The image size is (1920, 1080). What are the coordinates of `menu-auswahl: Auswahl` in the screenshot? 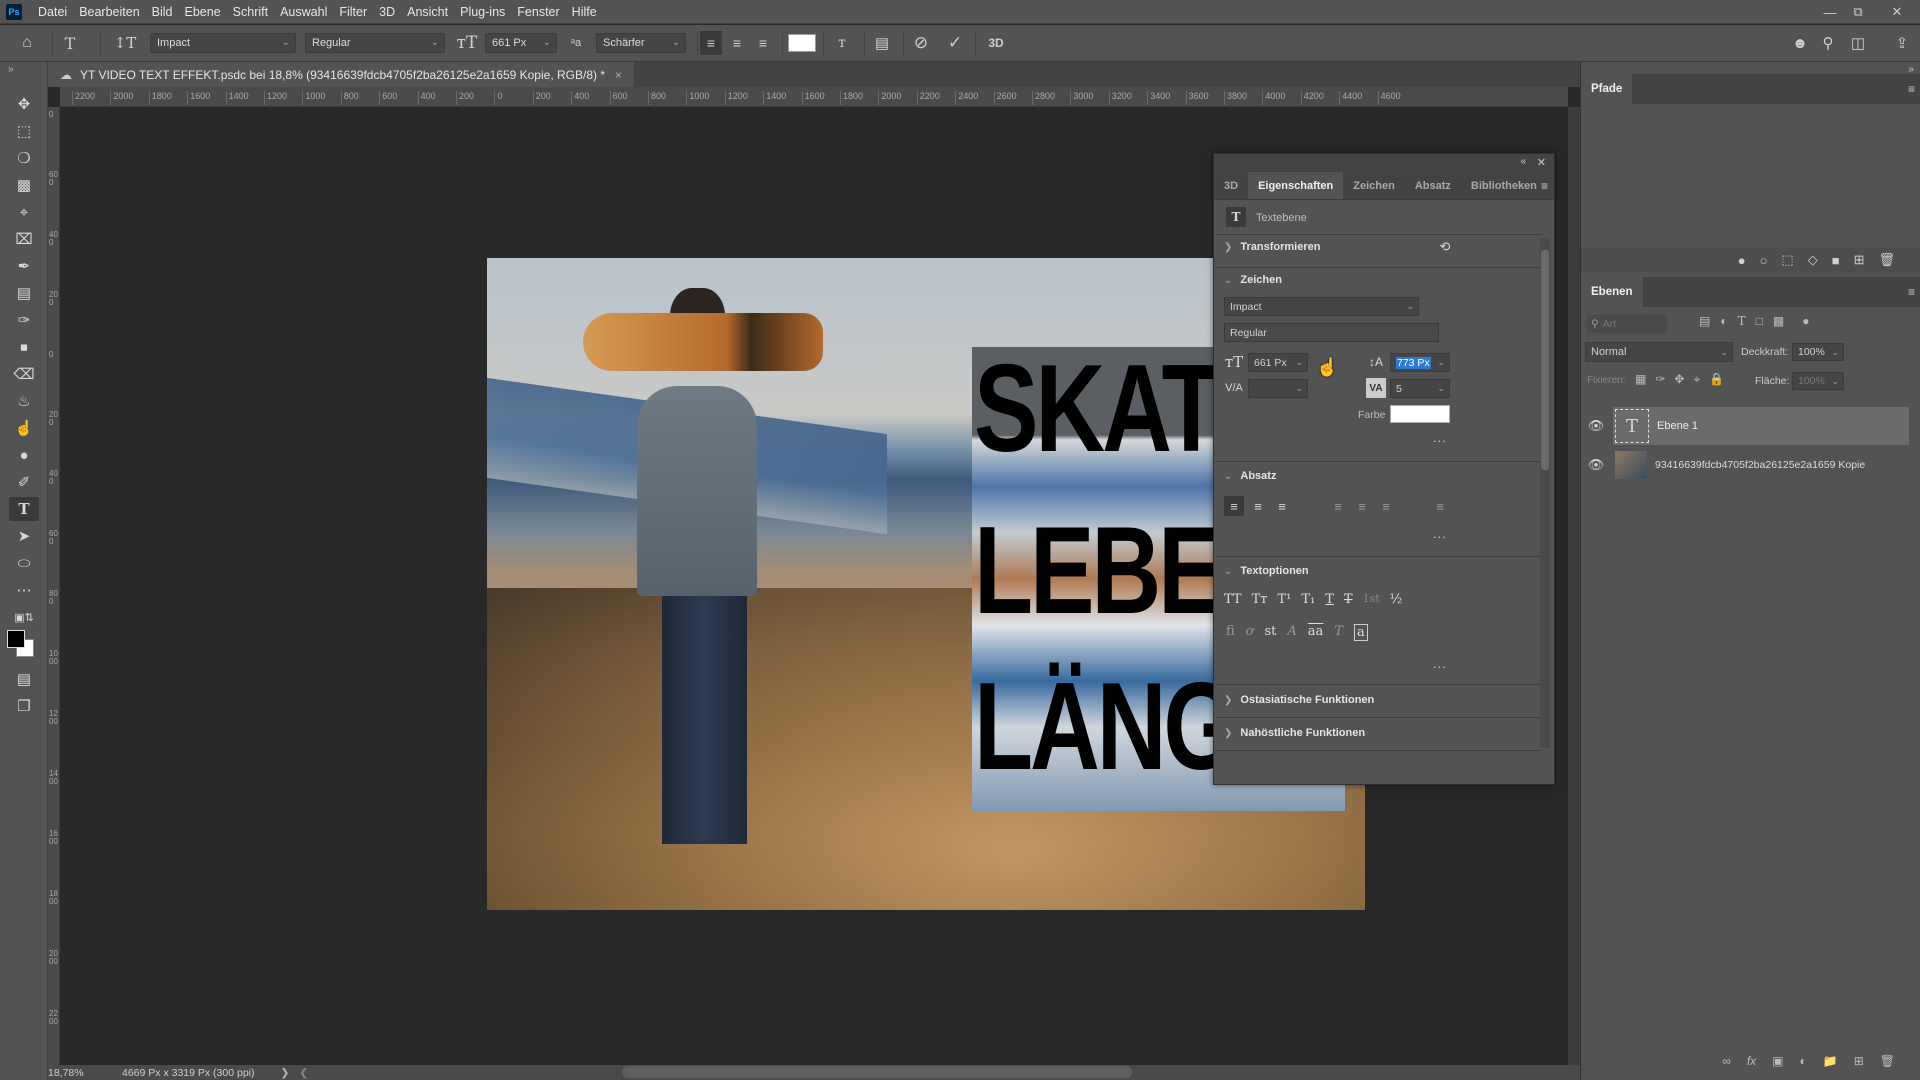 It's located at (303, 12).